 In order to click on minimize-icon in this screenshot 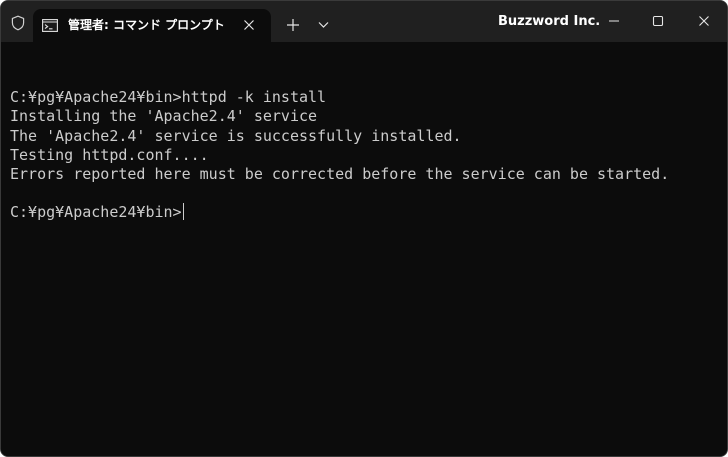, I will do `click(614, 21)`.